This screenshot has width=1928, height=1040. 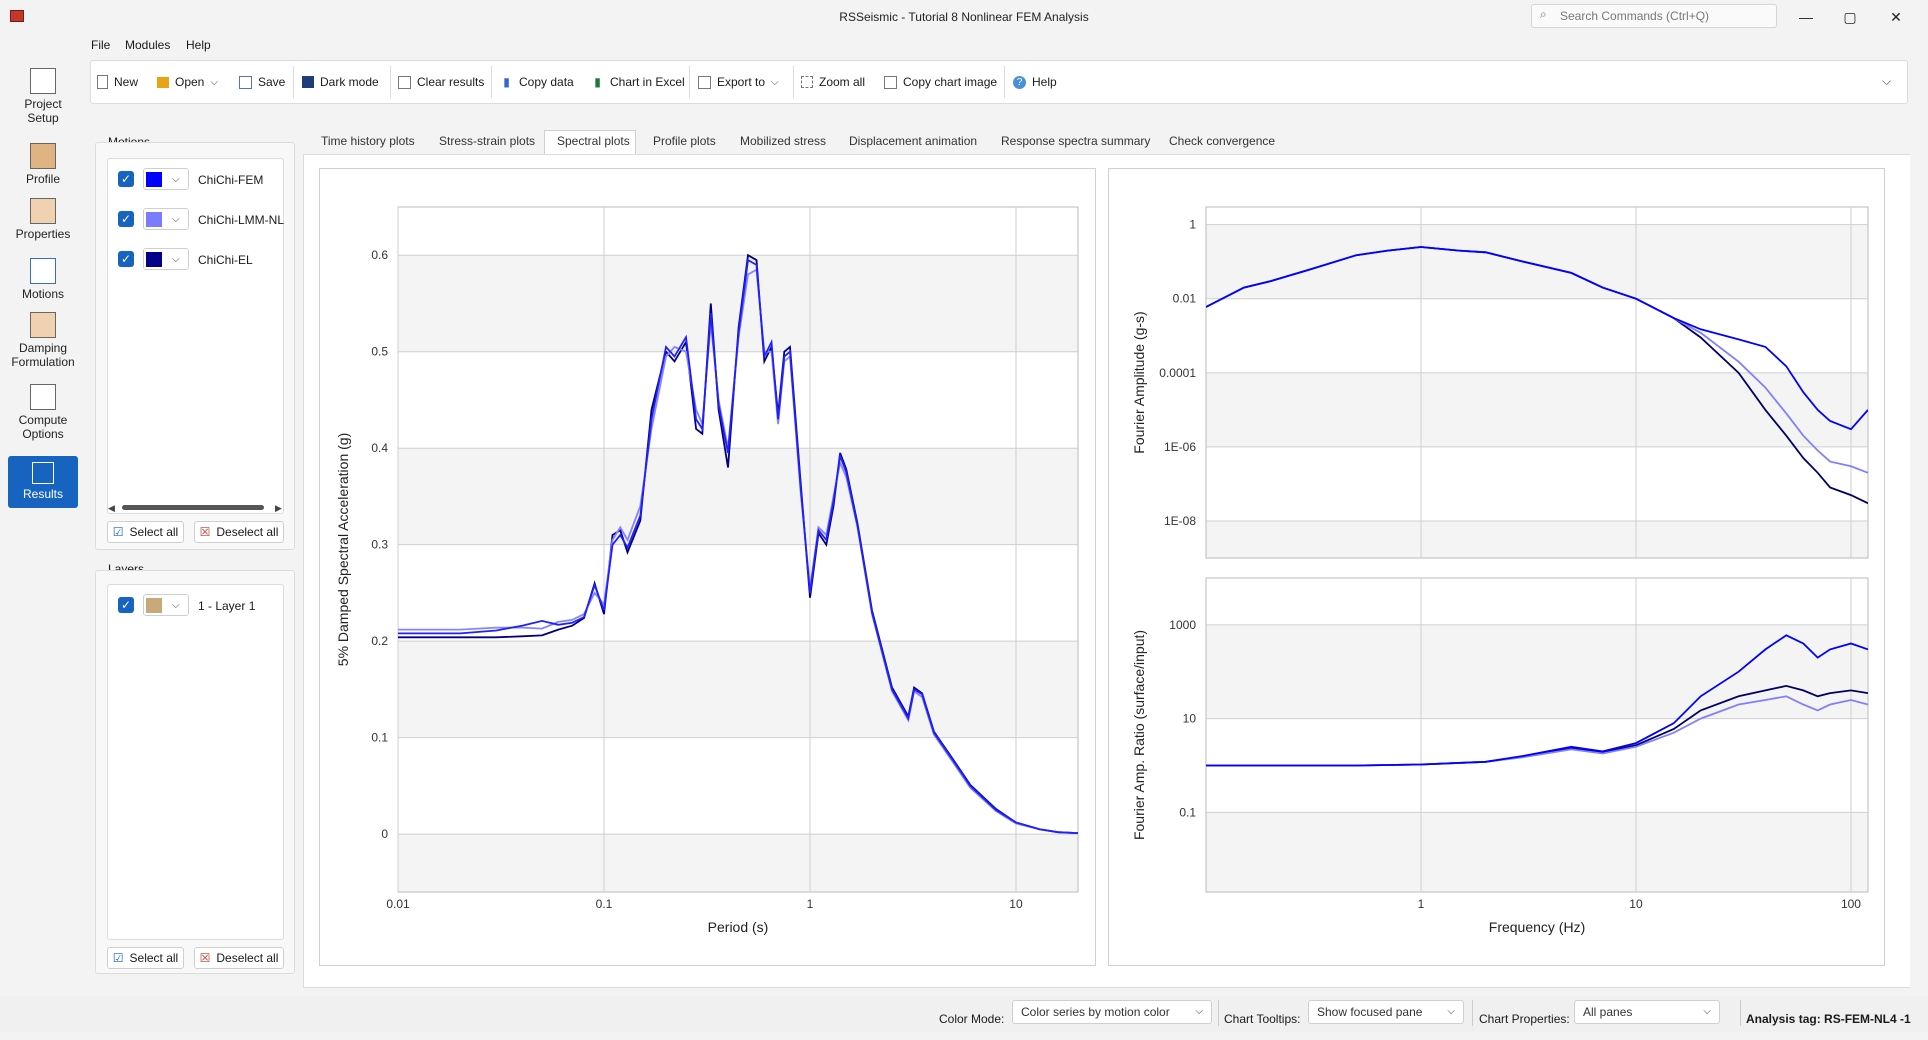 I want to click on save-button: Save, so click(x=262, y=82).